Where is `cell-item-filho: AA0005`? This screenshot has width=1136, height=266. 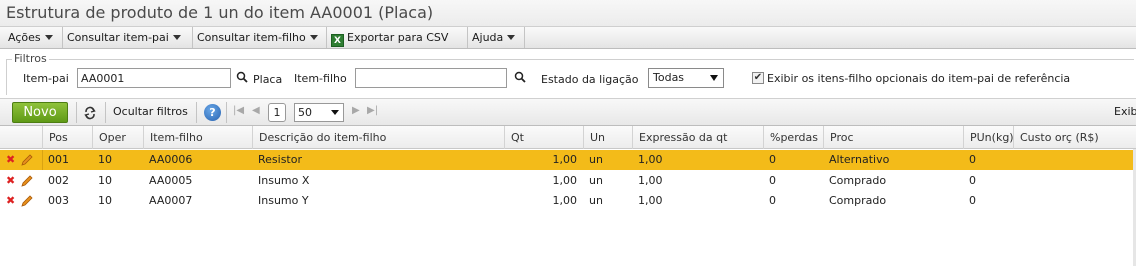 cell-item-filho: AA0005 is located at coordinates (171, 180).